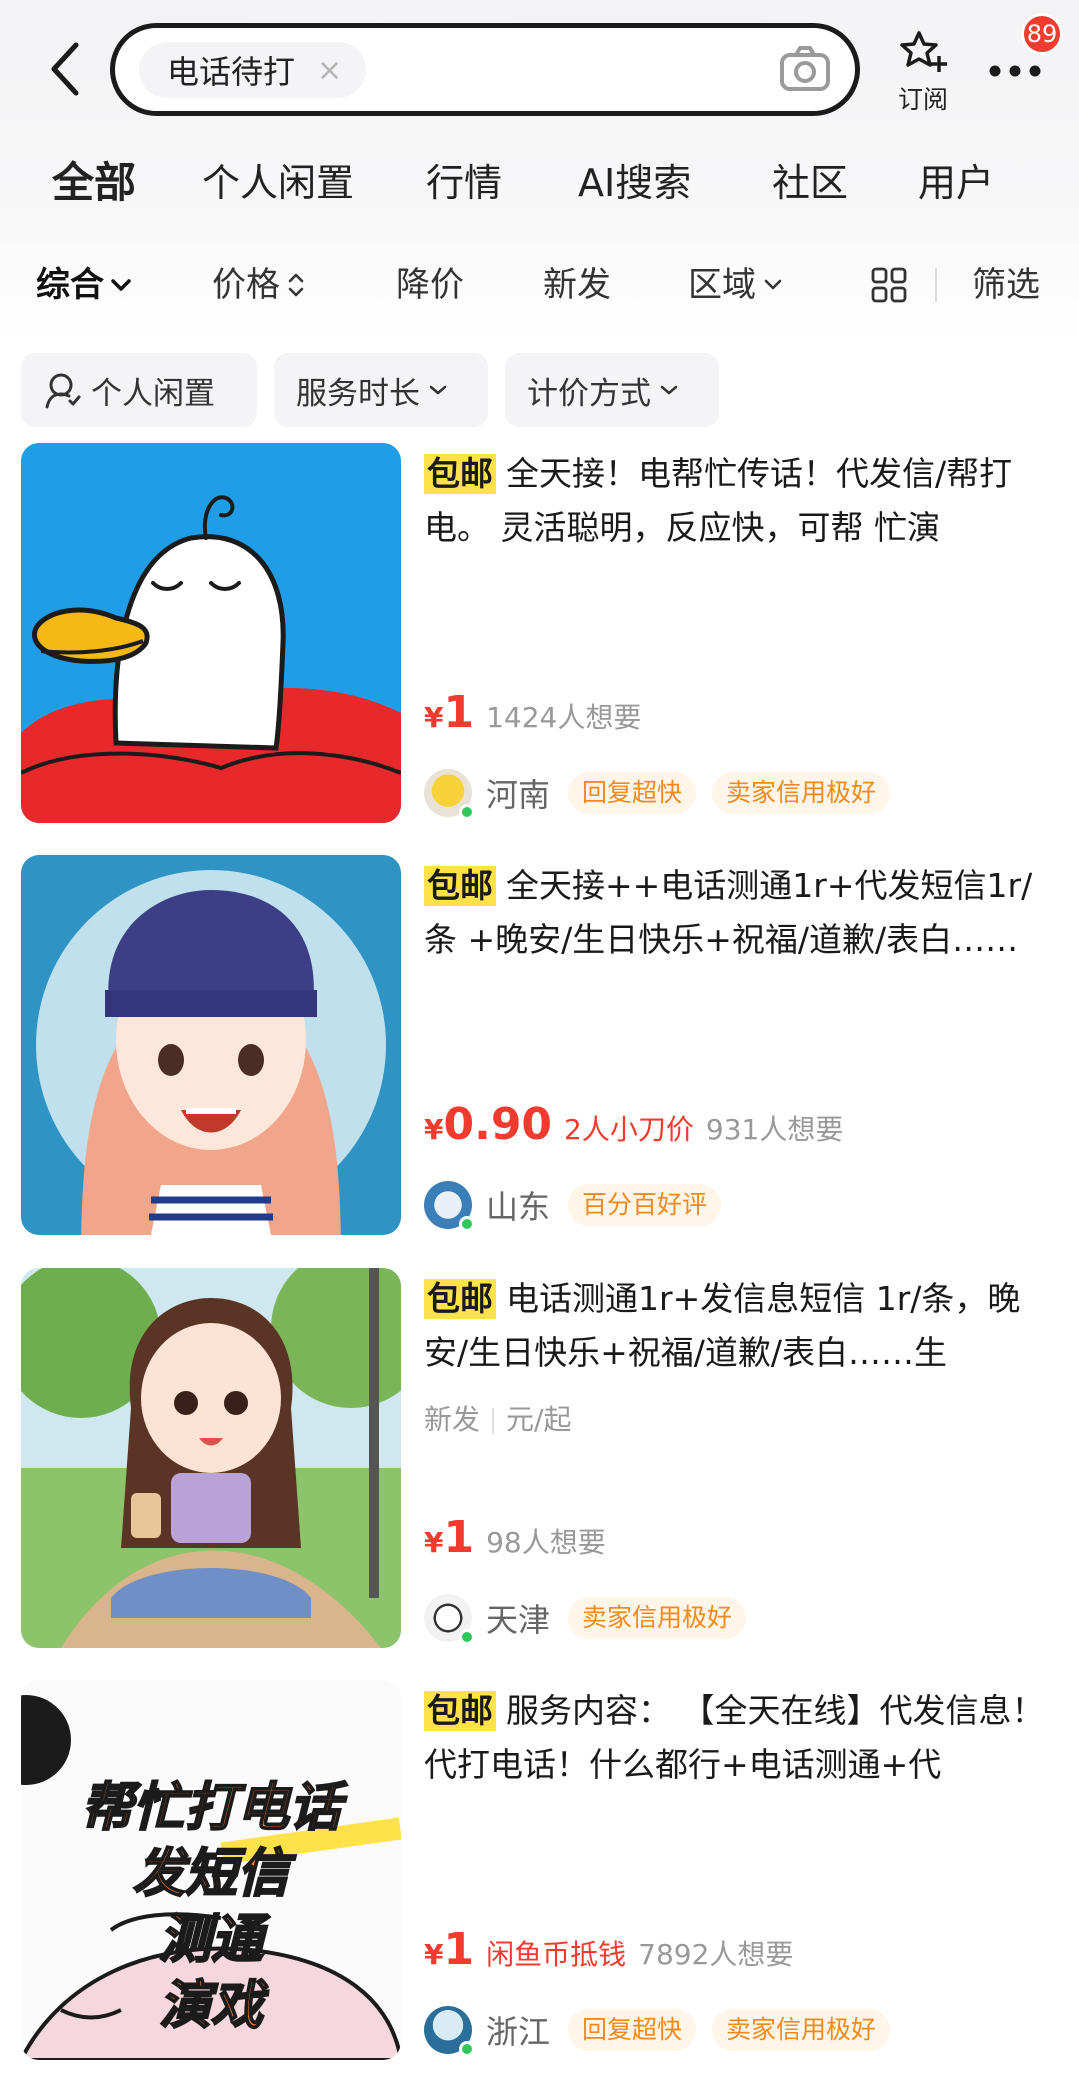 The width and height of the screenshot is (1079, 2074). I want to click on back-button, so click(65, 69).